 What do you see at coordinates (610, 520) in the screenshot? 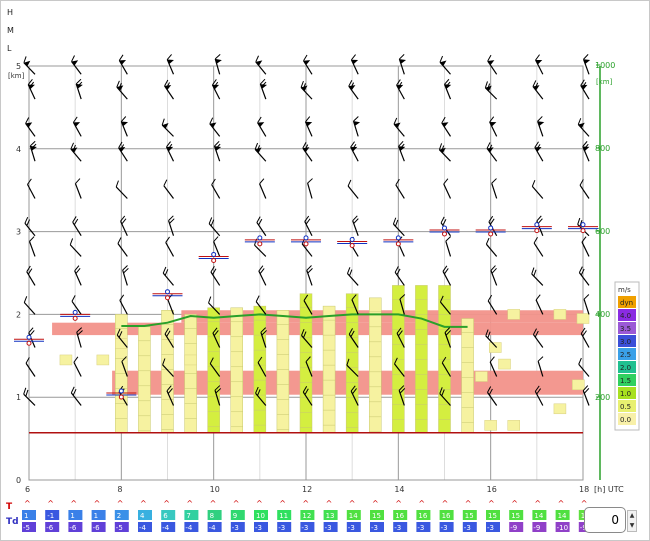
I see `hour-offset-spinner: 0 ▲ ▼` at bounding box center [610, 520].